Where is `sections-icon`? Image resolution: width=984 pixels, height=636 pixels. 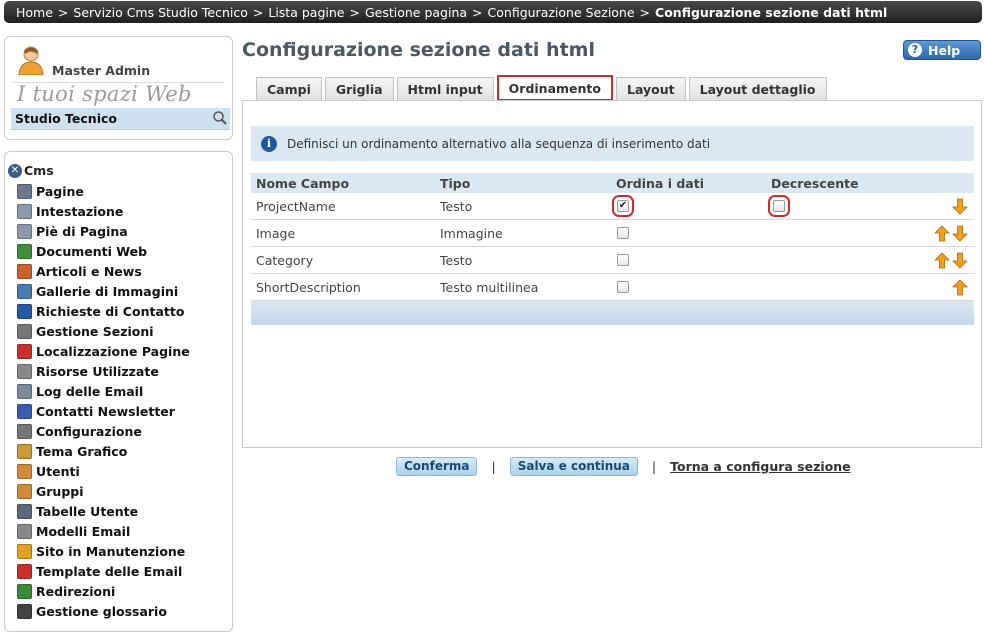
sections-icon is located at coordinates (24, 331).